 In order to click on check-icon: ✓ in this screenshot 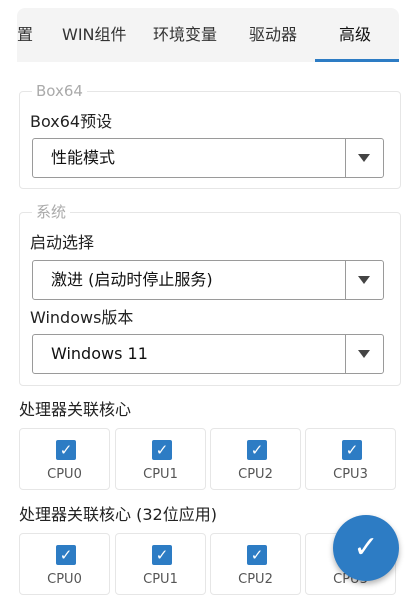, I will do `click(366, 547)`.